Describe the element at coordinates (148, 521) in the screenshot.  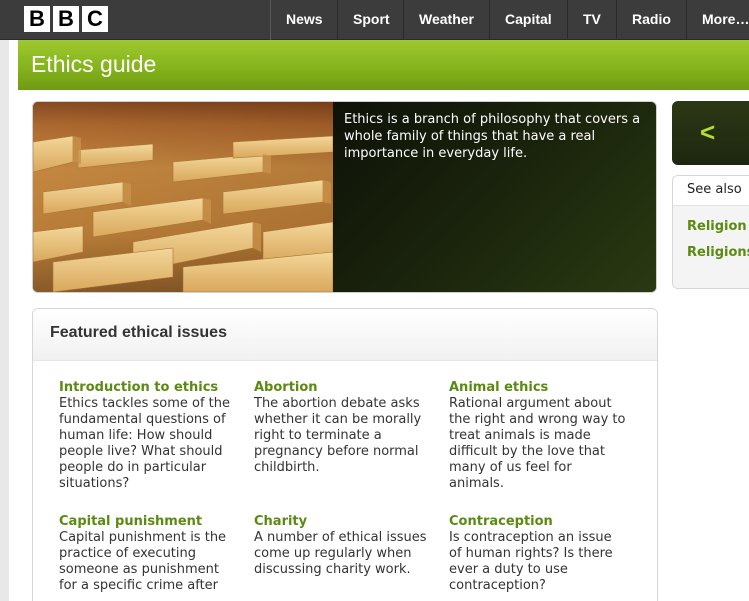
I see `issue-link-capital-punishment: Capital punishment` at that location.